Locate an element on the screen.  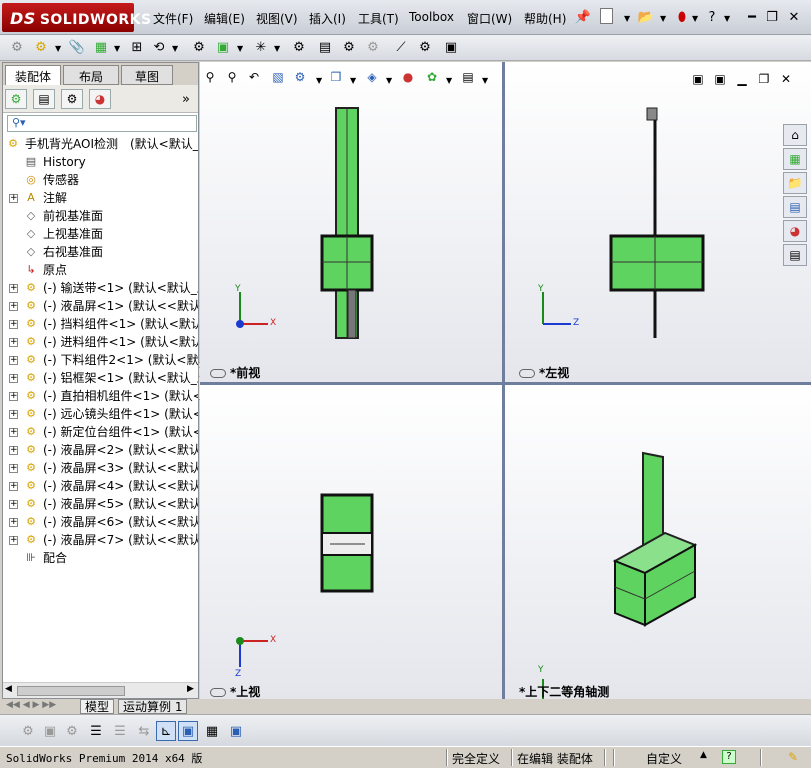
reference-dropdown-icon: ▼ is located at coordinates (277, 48).